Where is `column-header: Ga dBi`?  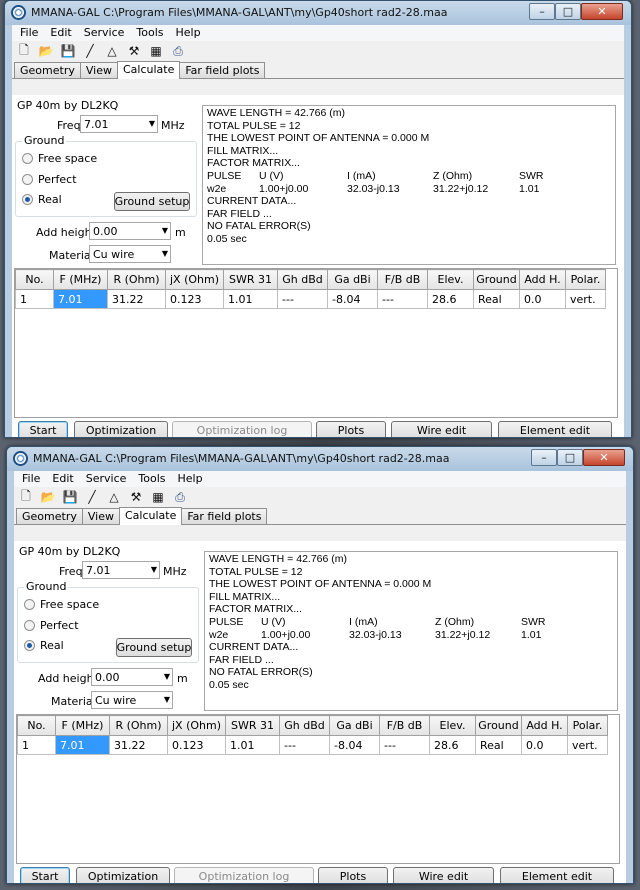
column-header: Ga dBi is located at coordinates (354, 725).